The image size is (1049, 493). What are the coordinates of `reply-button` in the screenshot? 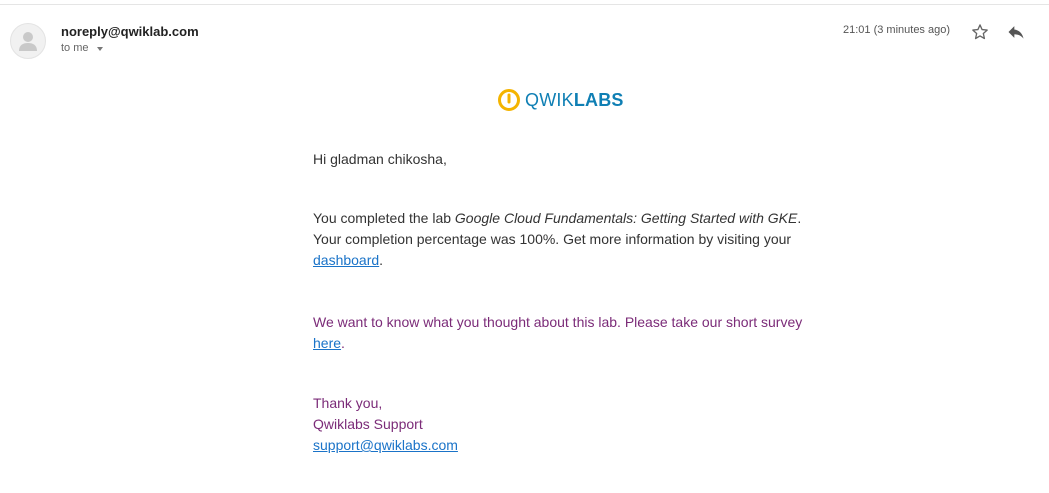 It's located at (1017, 32).